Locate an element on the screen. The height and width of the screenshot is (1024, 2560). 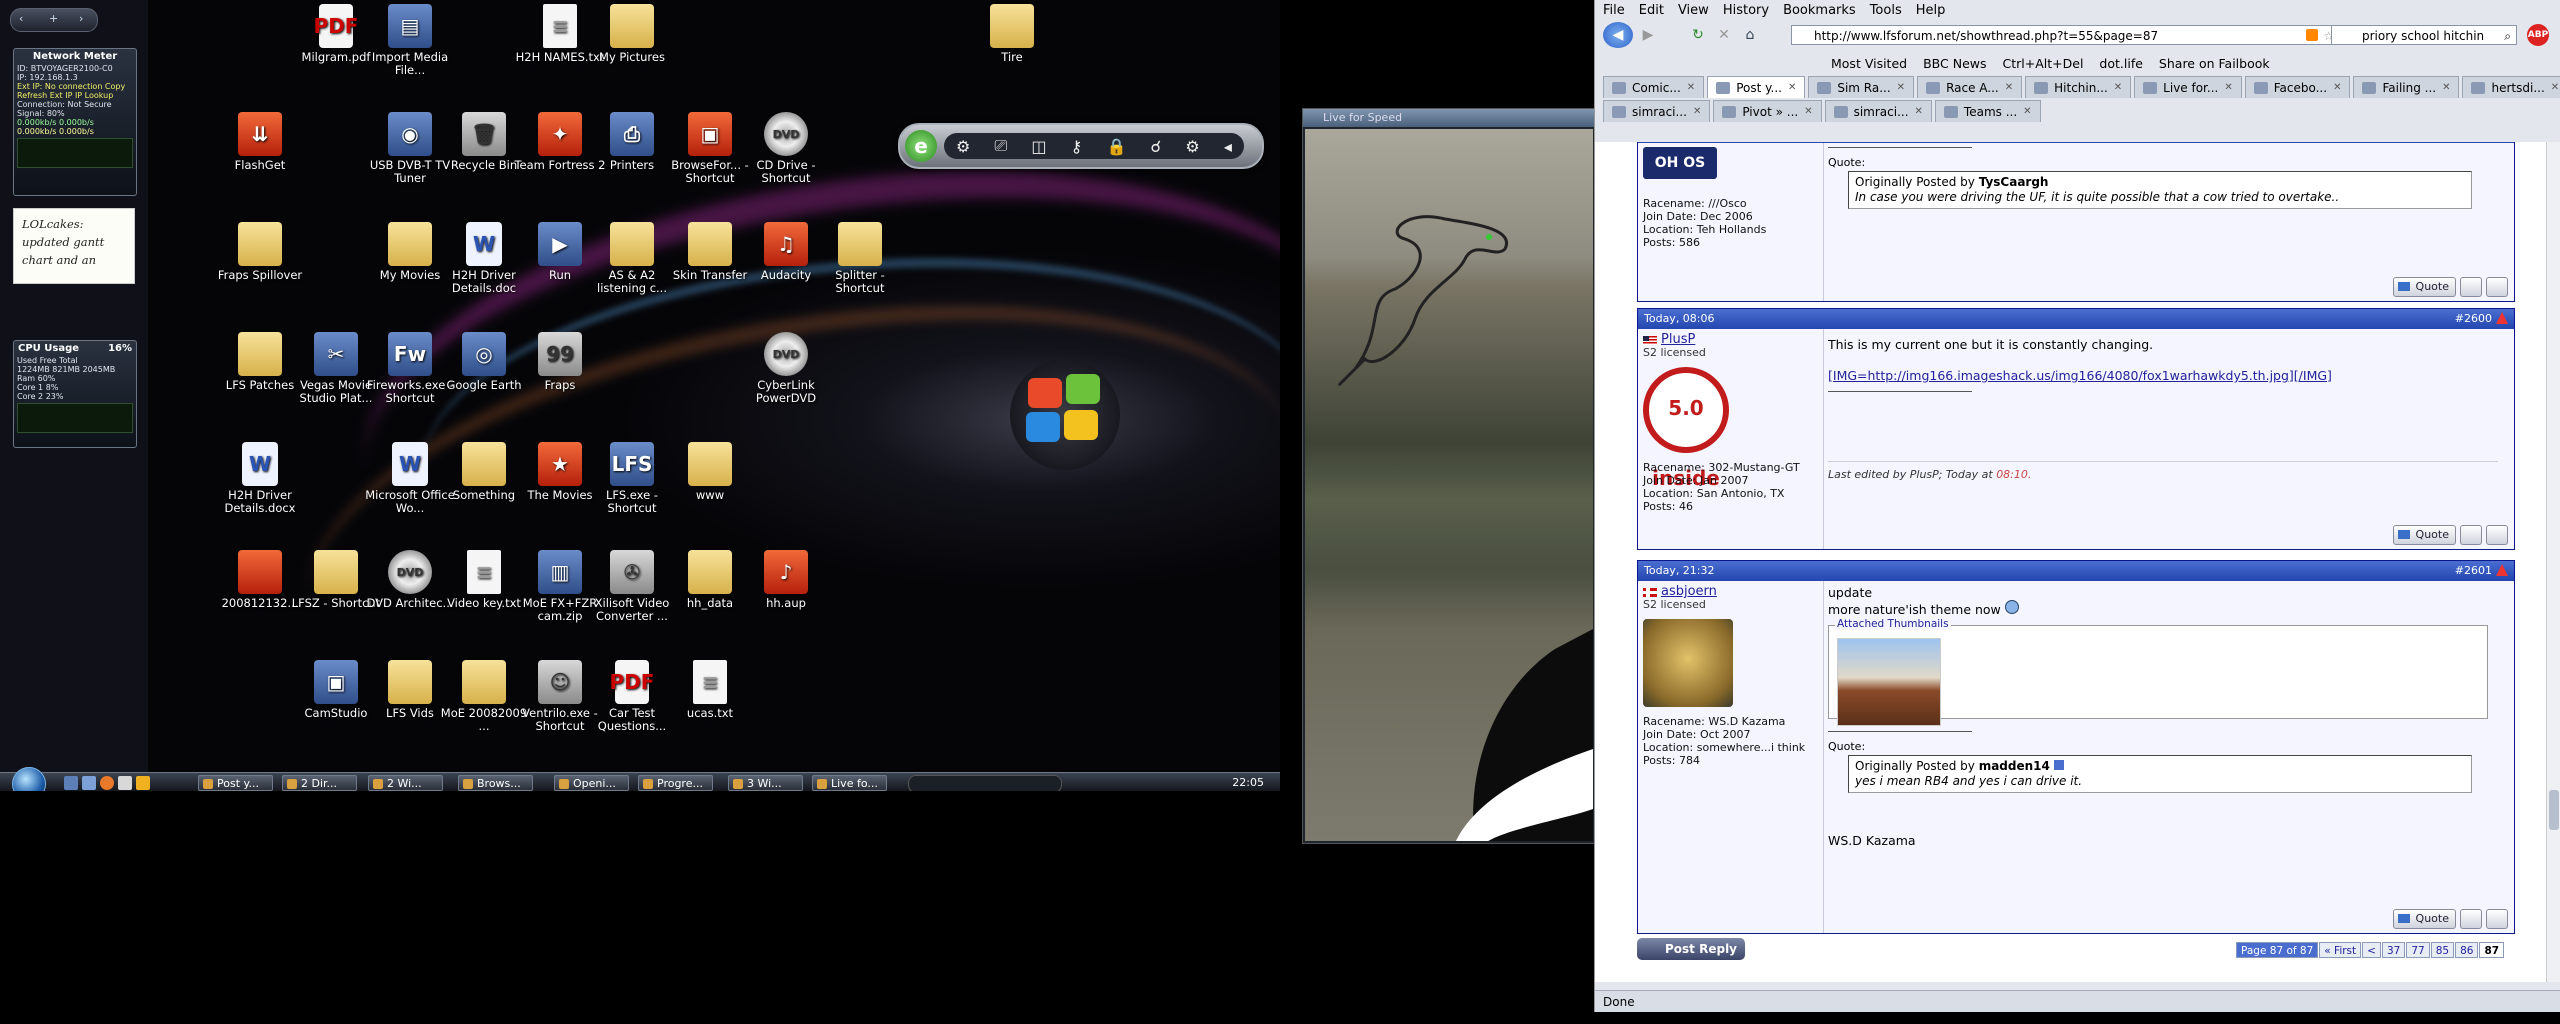
avatar: 5.0 inside is located at coordinates (1686, 428).